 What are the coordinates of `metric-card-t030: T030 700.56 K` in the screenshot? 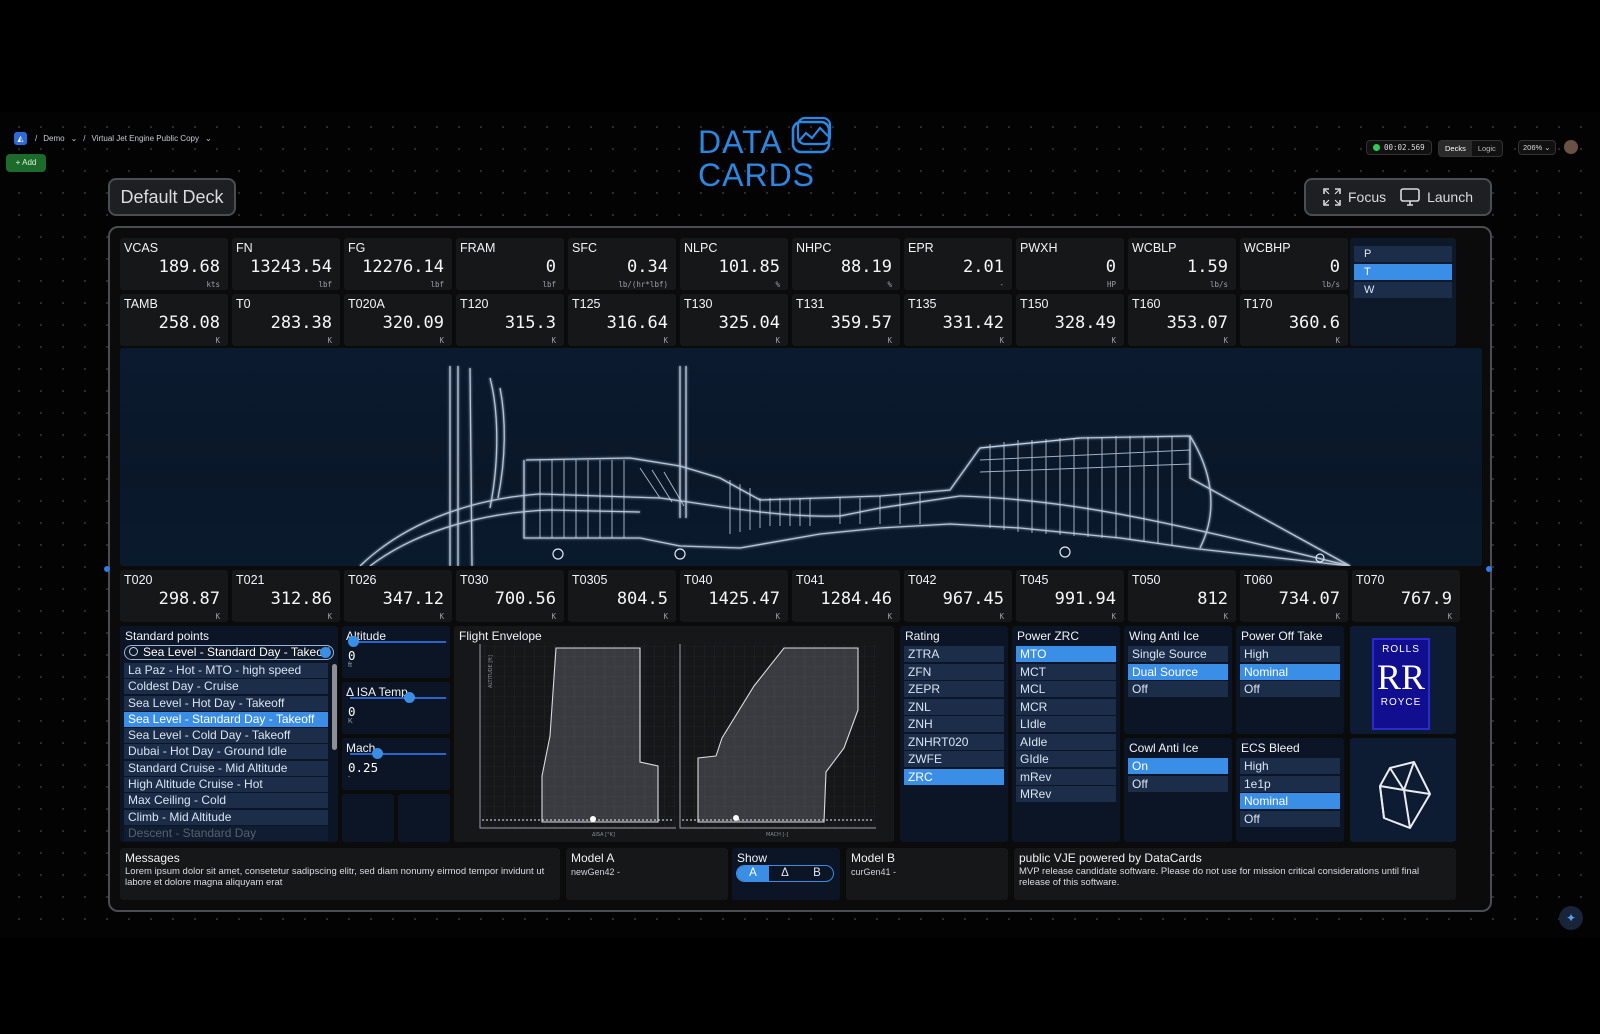 It's located at (510, 596).